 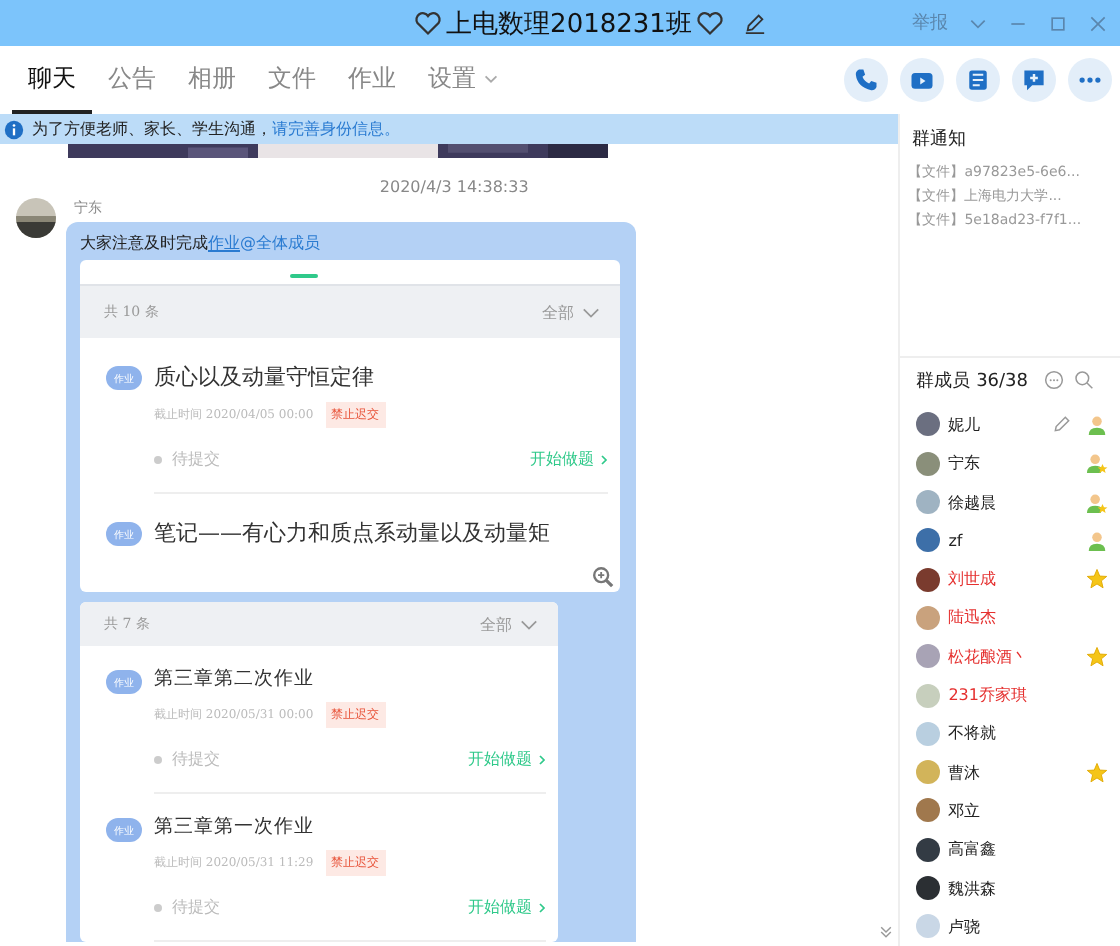 What do you see at coordinates (965, 810) in the screenshot?
I see `member-name: 邓立` at bounding box center [965, 810].